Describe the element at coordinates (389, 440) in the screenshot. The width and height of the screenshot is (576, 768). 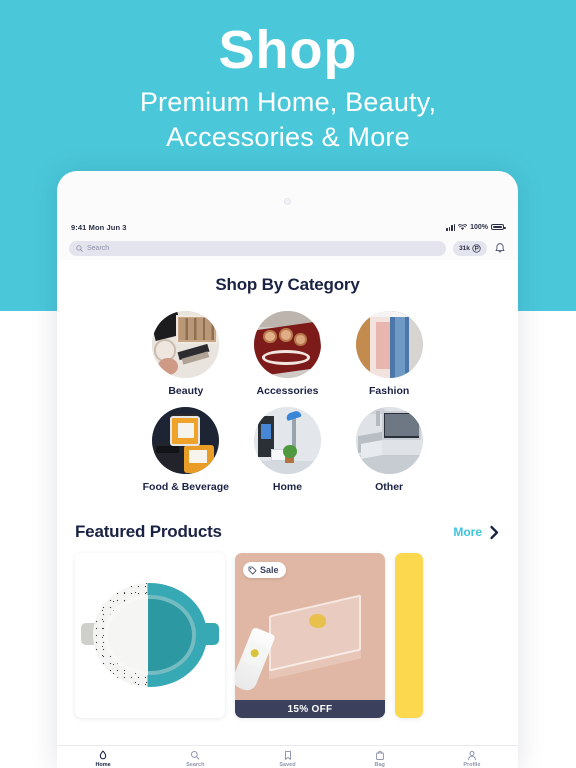
I see `category-thumbnail-other` at that location.